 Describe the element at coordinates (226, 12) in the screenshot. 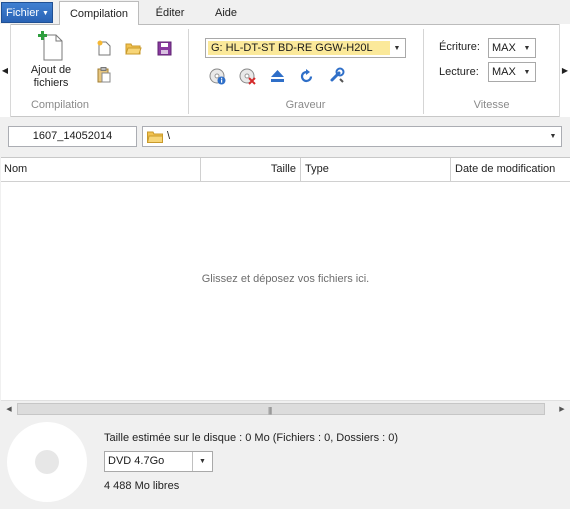

I see `tab-aide: Aide` at that location.